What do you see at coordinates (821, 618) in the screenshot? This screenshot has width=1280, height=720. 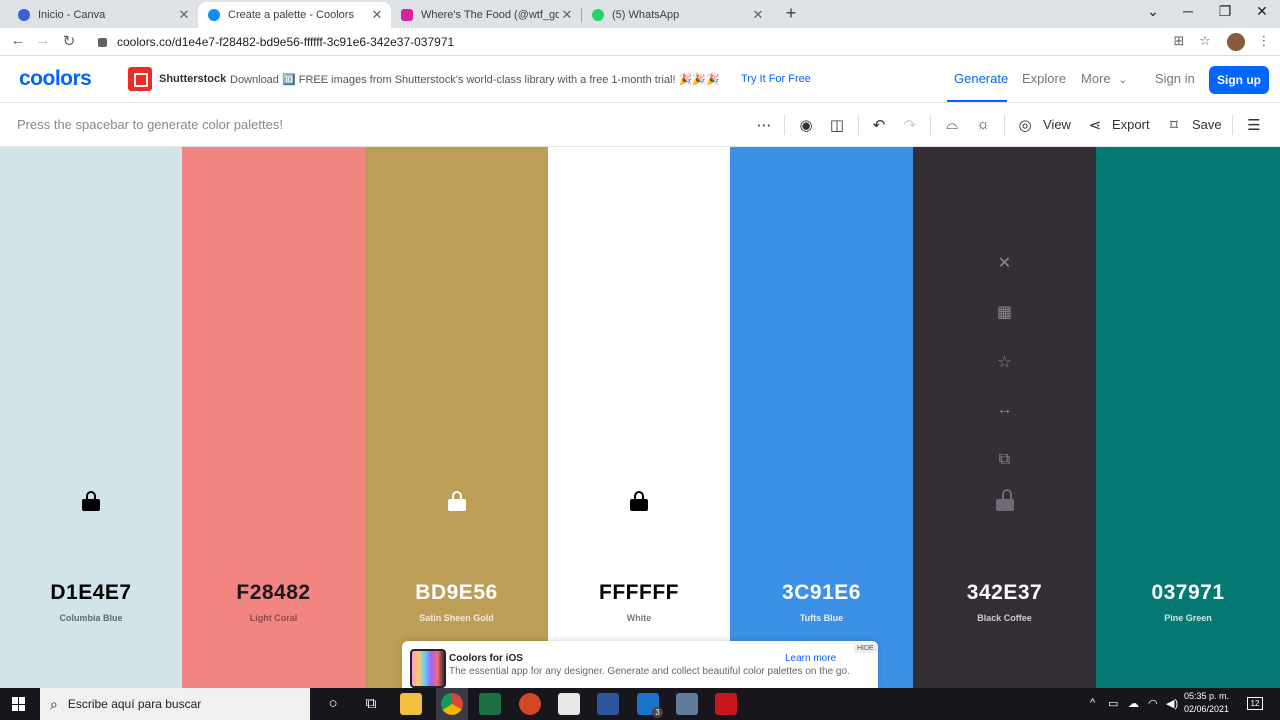 I see `color-name: Tufts Blue` at bounding box center [821, 618].